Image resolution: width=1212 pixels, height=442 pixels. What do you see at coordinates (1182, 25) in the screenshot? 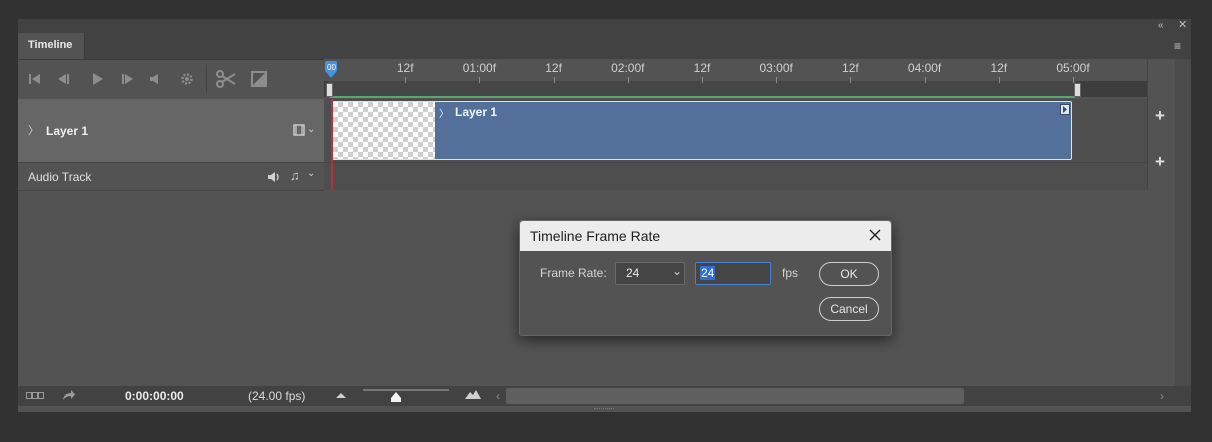
I see `close-panel-icon: ✕` at bounding box center [1182, 25].